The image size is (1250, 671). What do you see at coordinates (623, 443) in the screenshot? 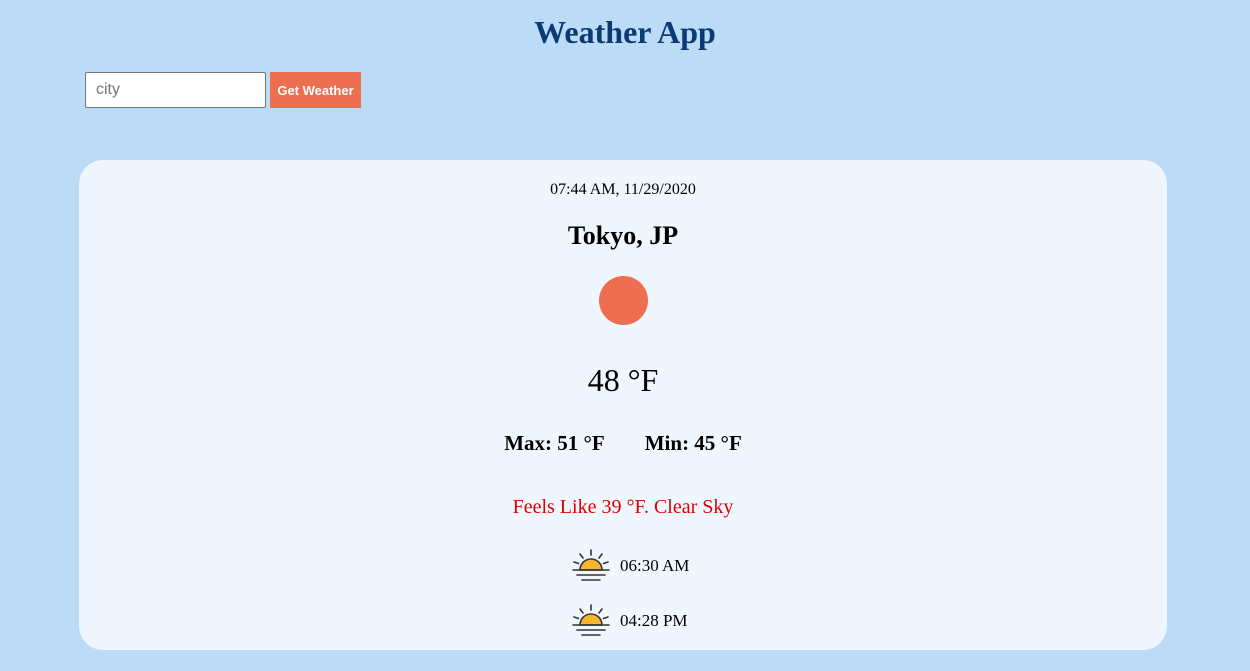
I see `max-min-temperatures: Max: 51 °F Min: 45 °F` at bounding box center [623, 443].